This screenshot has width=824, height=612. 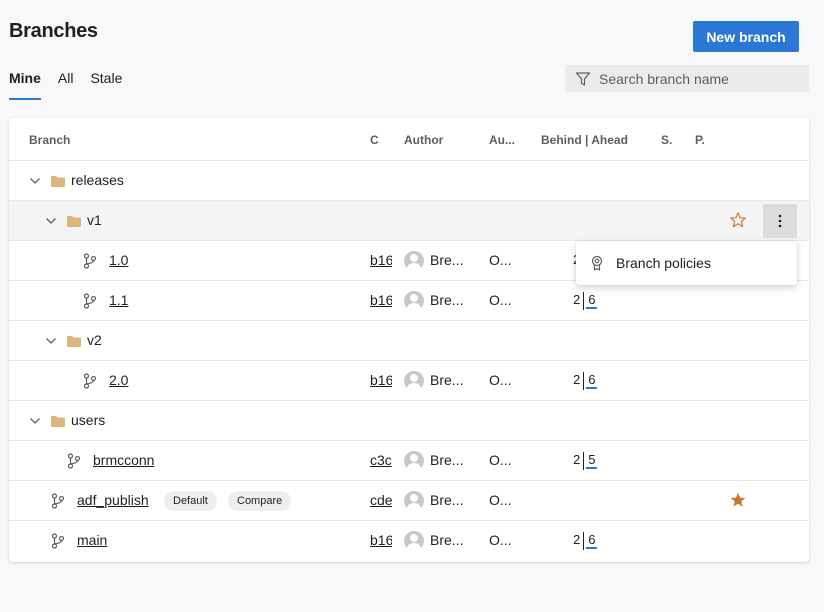 What do you see at coordinates (118, 380) in the screenshot?
I see `branch-name-link: 2.0` at bounding box center [118, 380].